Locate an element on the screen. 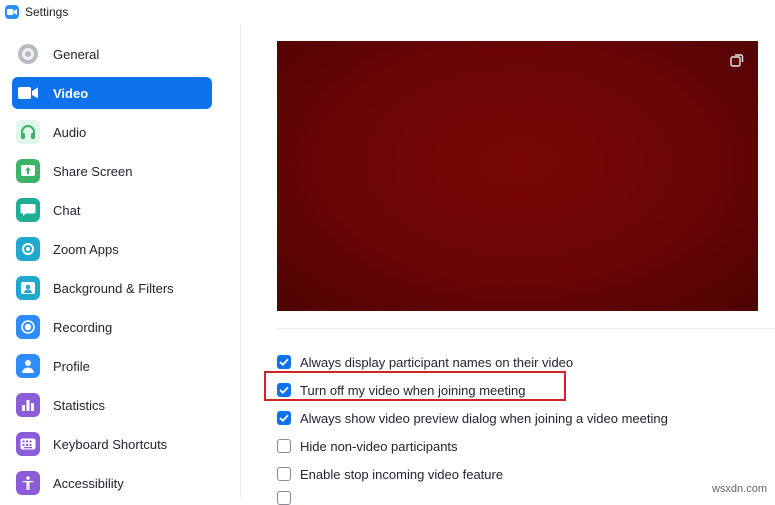  sidebar-item-share-screen: Share Screen is located at coordinates (112, 171).